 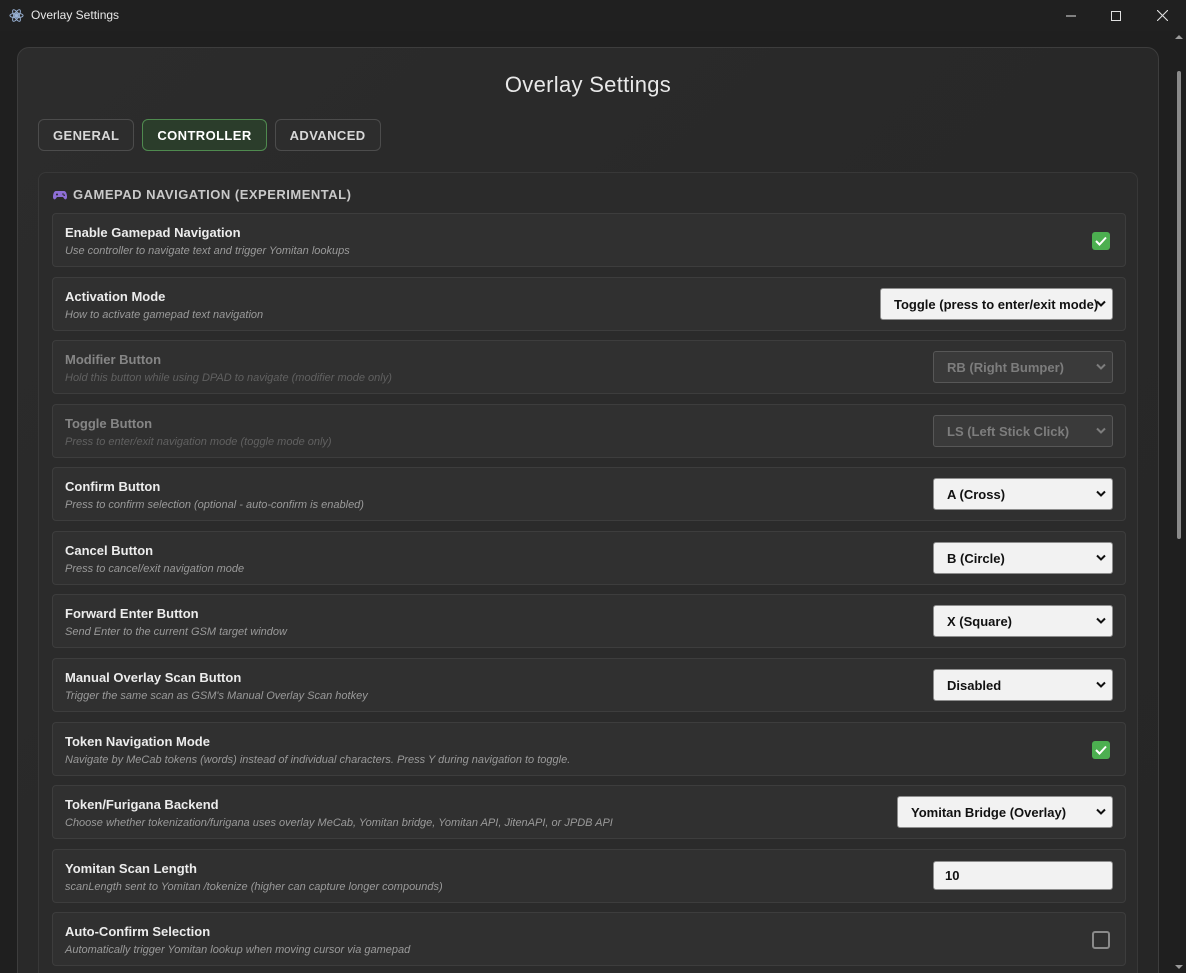 What do you see at coordinates (1179, 967) in the screenshot?
I see `scroll-down-icon` at bounding box center [1179, 967].